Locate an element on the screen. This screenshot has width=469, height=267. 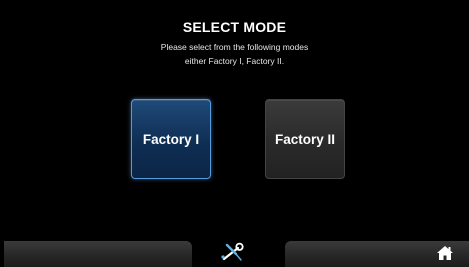
factory-ii-button: Factory II is located at coordinates (305, 139).